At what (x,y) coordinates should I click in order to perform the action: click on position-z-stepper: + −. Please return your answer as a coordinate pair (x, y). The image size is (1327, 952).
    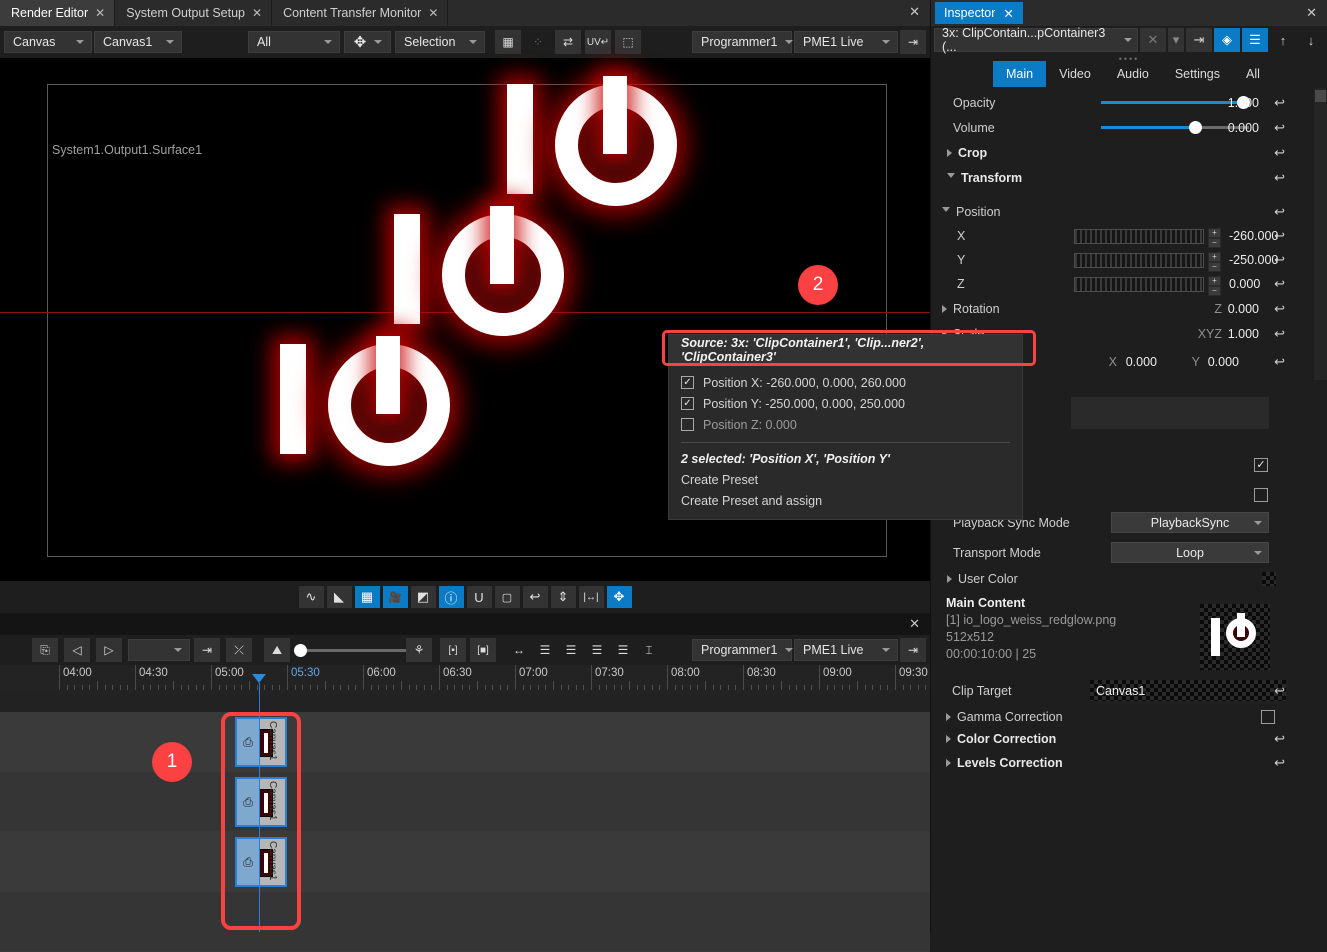
    Looking at the image, I should click on (1214, 285).